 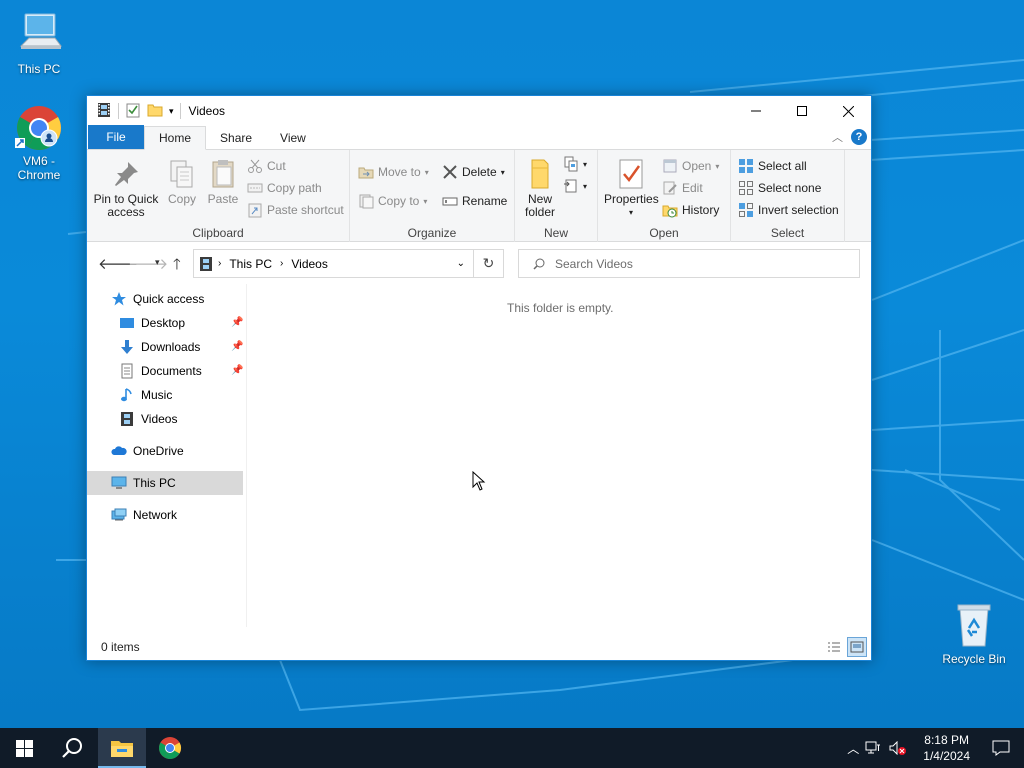 I want to click on copy-to-icon, so click(x=366, y=201).